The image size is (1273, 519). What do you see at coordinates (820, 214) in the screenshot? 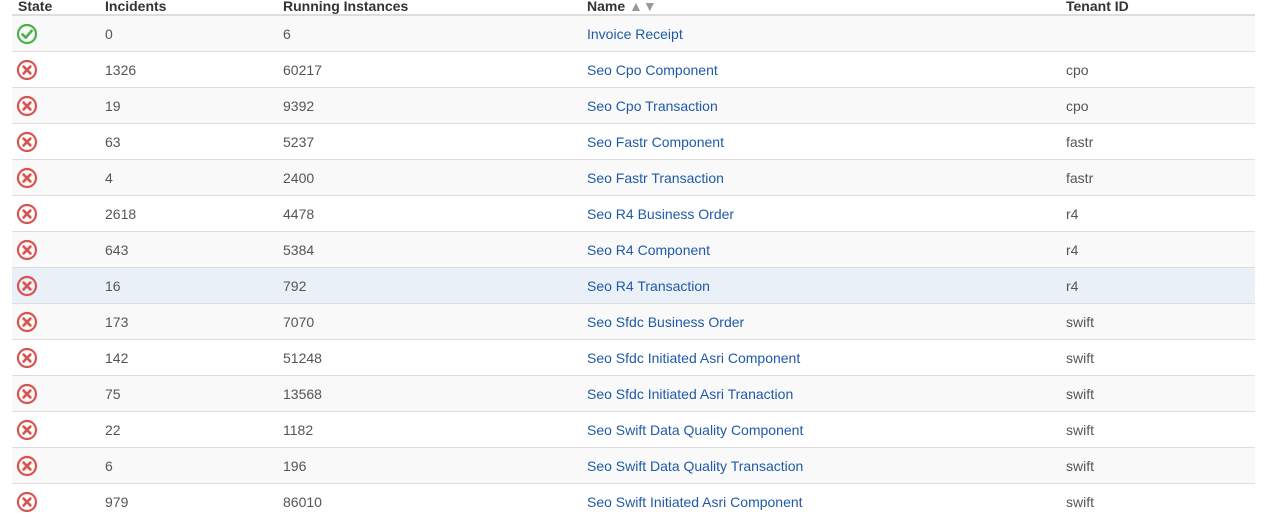
I see `name-cell: Seo R4 Business Order` at bounding box center [820, 214].